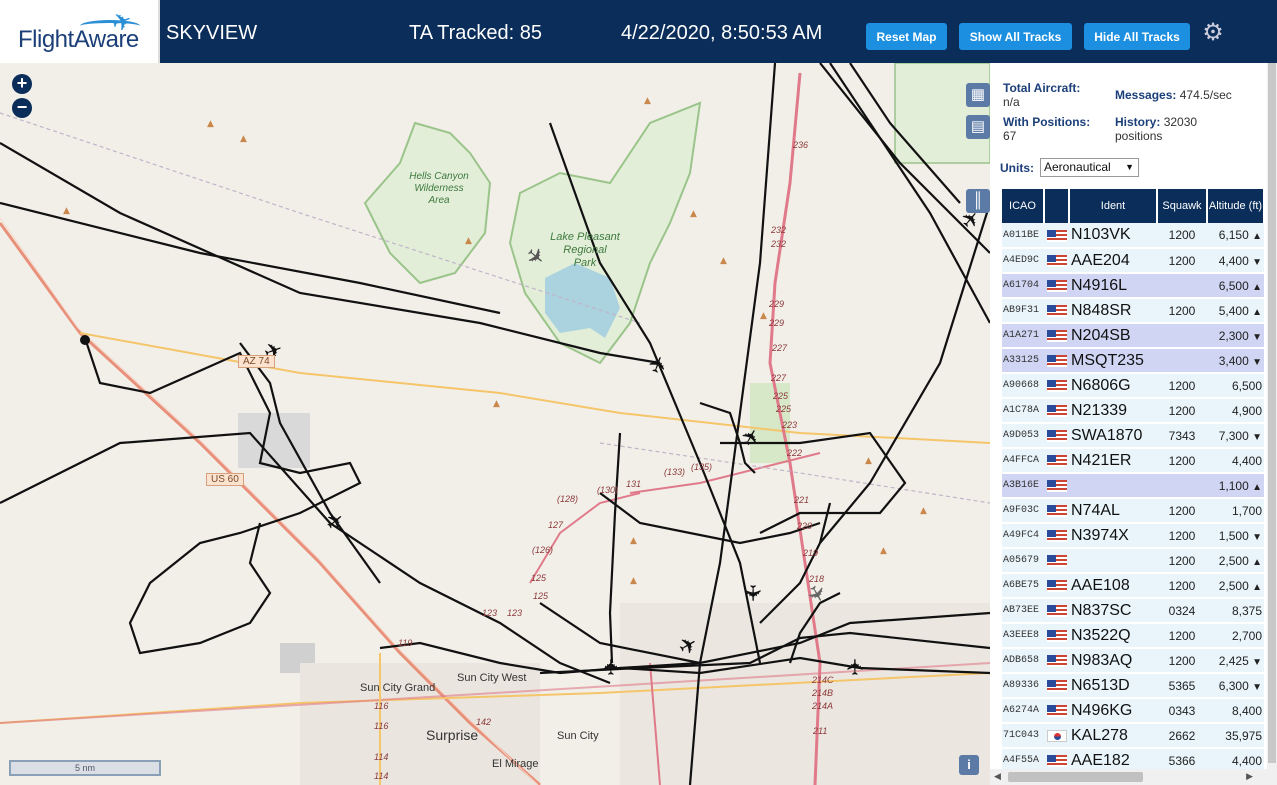  What do you see at coordinates (997, 776) in the screenshot?
I see `scroll-left-icon: ◀` at bounding box center [997, 776].